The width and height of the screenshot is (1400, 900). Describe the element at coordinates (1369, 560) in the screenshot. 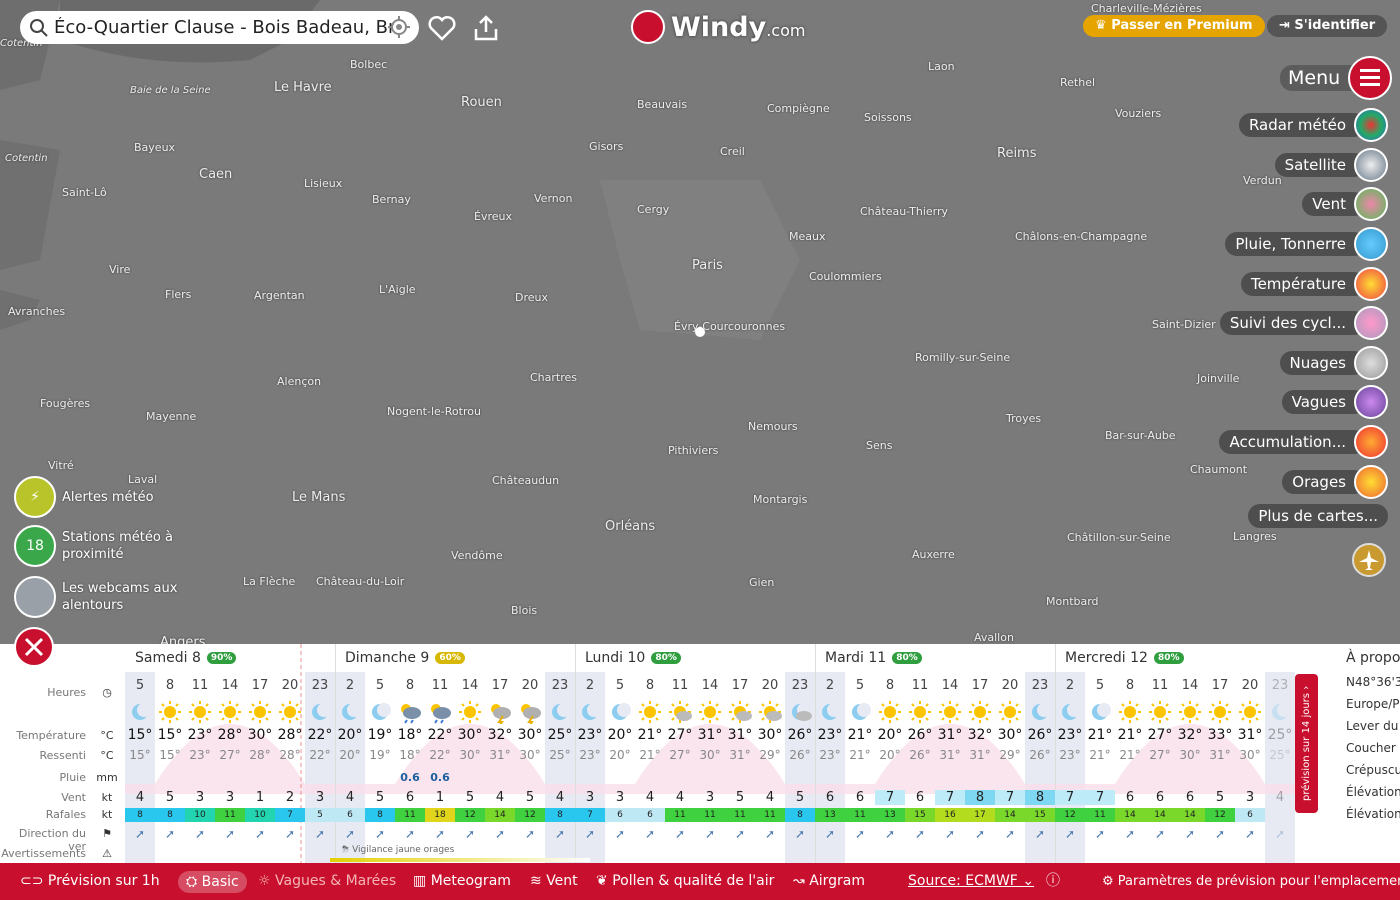

I see `airplane-icon` at that location.